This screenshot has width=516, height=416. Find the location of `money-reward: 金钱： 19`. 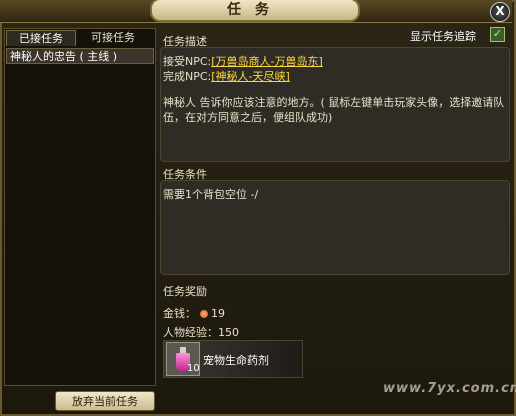

money-reward: 金钱： 19 is located at coordinates (194, 313).